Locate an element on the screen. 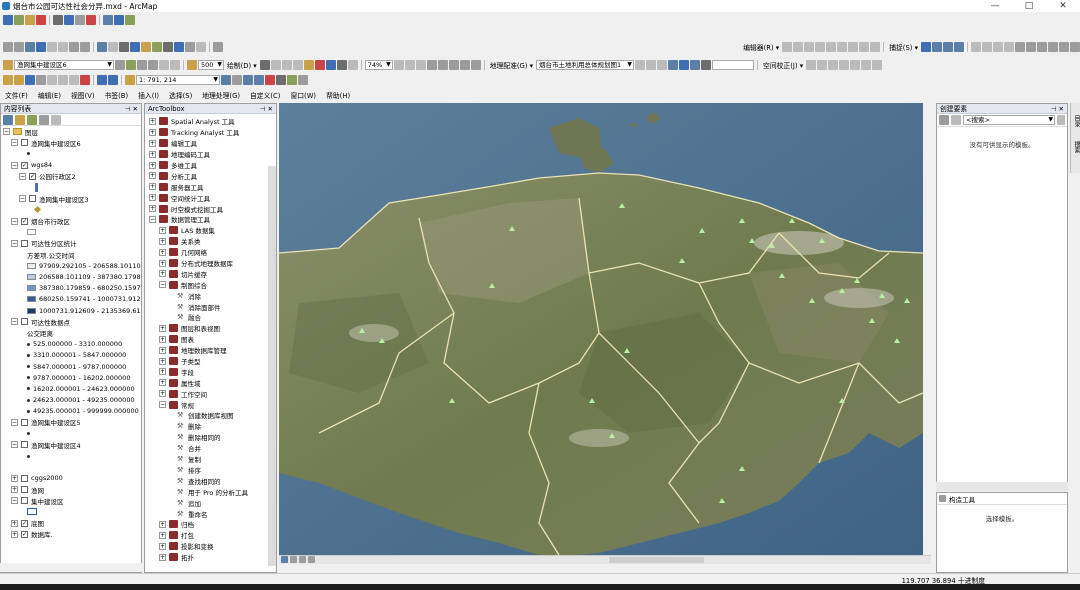 This screenshot has height=590, width=1080. toolbox-item: + Spatial Analyst 工具 is located at coordinates (211, 121).